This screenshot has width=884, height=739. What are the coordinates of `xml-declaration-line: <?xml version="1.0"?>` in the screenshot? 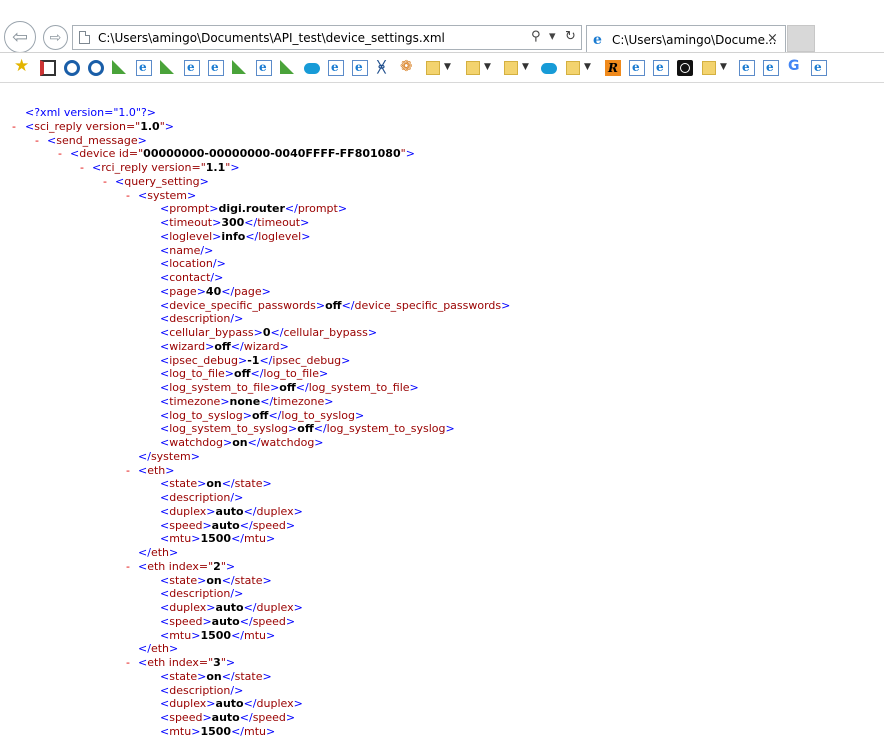 It's located at (90, 113).